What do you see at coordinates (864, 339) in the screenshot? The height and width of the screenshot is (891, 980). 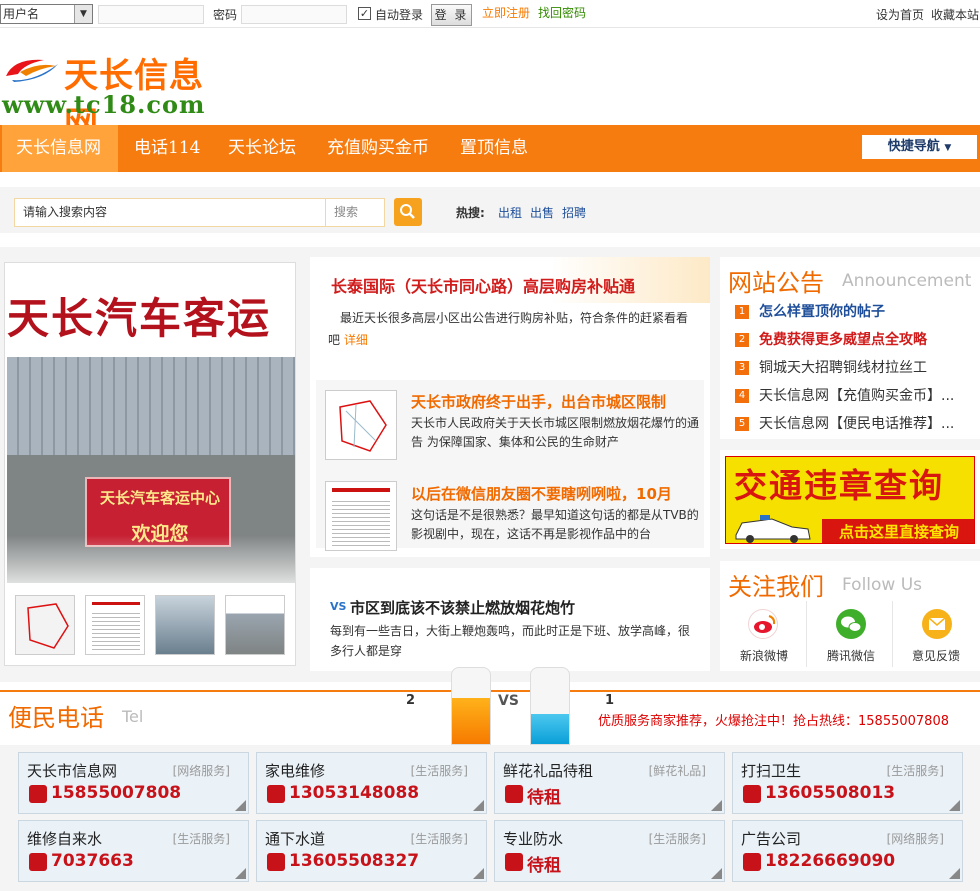 I see `notice-text: 免费获得更多威望点全攻略` at bounding box center [864, 339].